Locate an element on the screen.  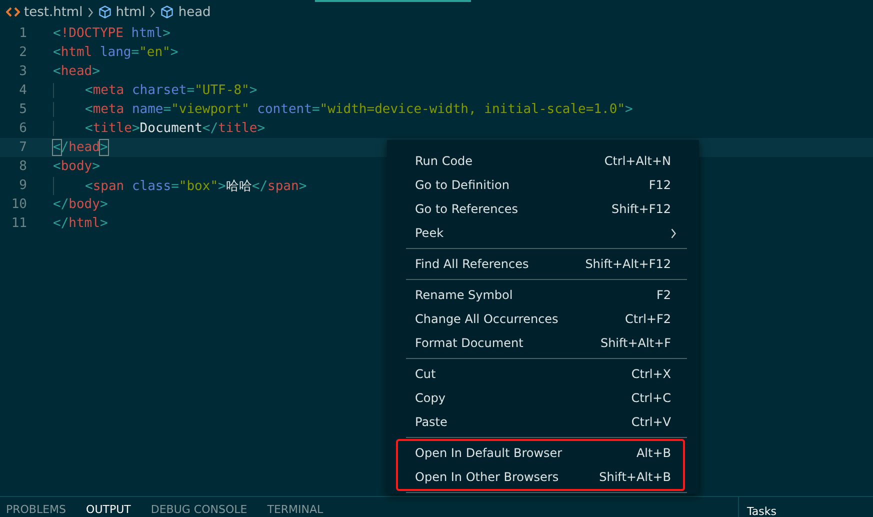
menu-item-label: Open In Default Browser is located at coordinates (488, 453).